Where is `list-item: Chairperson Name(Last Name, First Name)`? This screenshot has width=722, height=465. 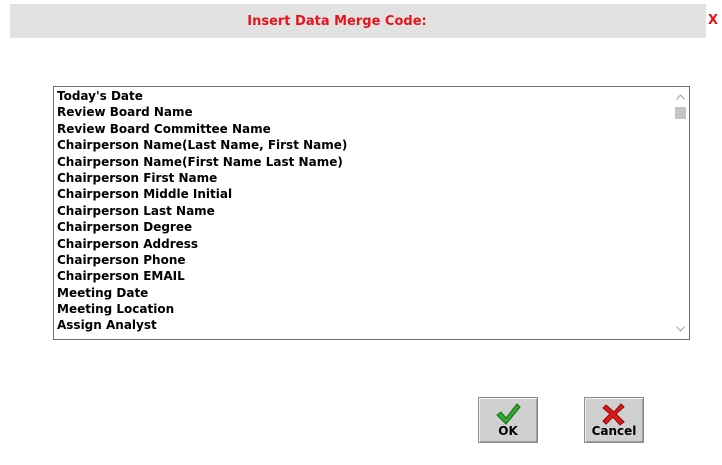 list-item: Chairperson Name(Last Name, First Name) is located at coordinates (362, 145).